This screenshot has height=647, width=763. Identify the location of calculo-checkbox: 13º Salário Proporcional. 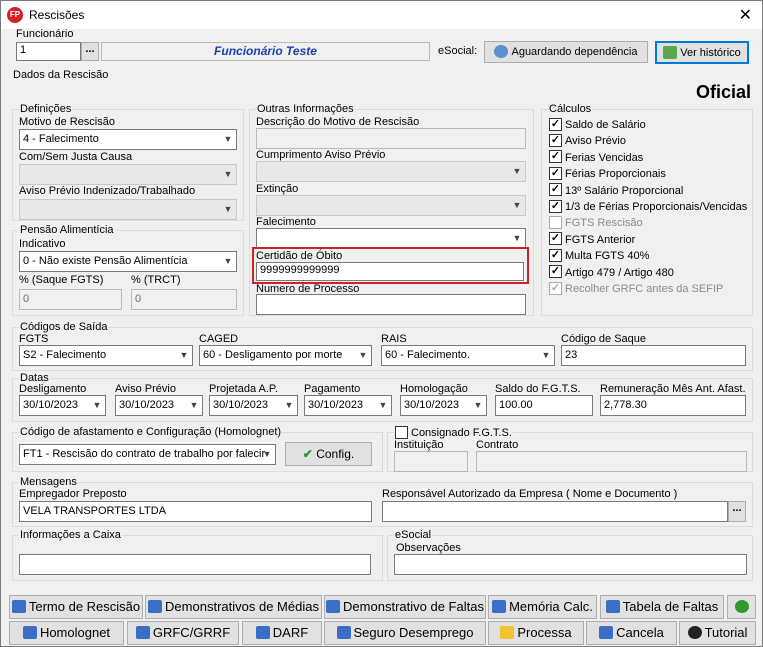
(616, 191).